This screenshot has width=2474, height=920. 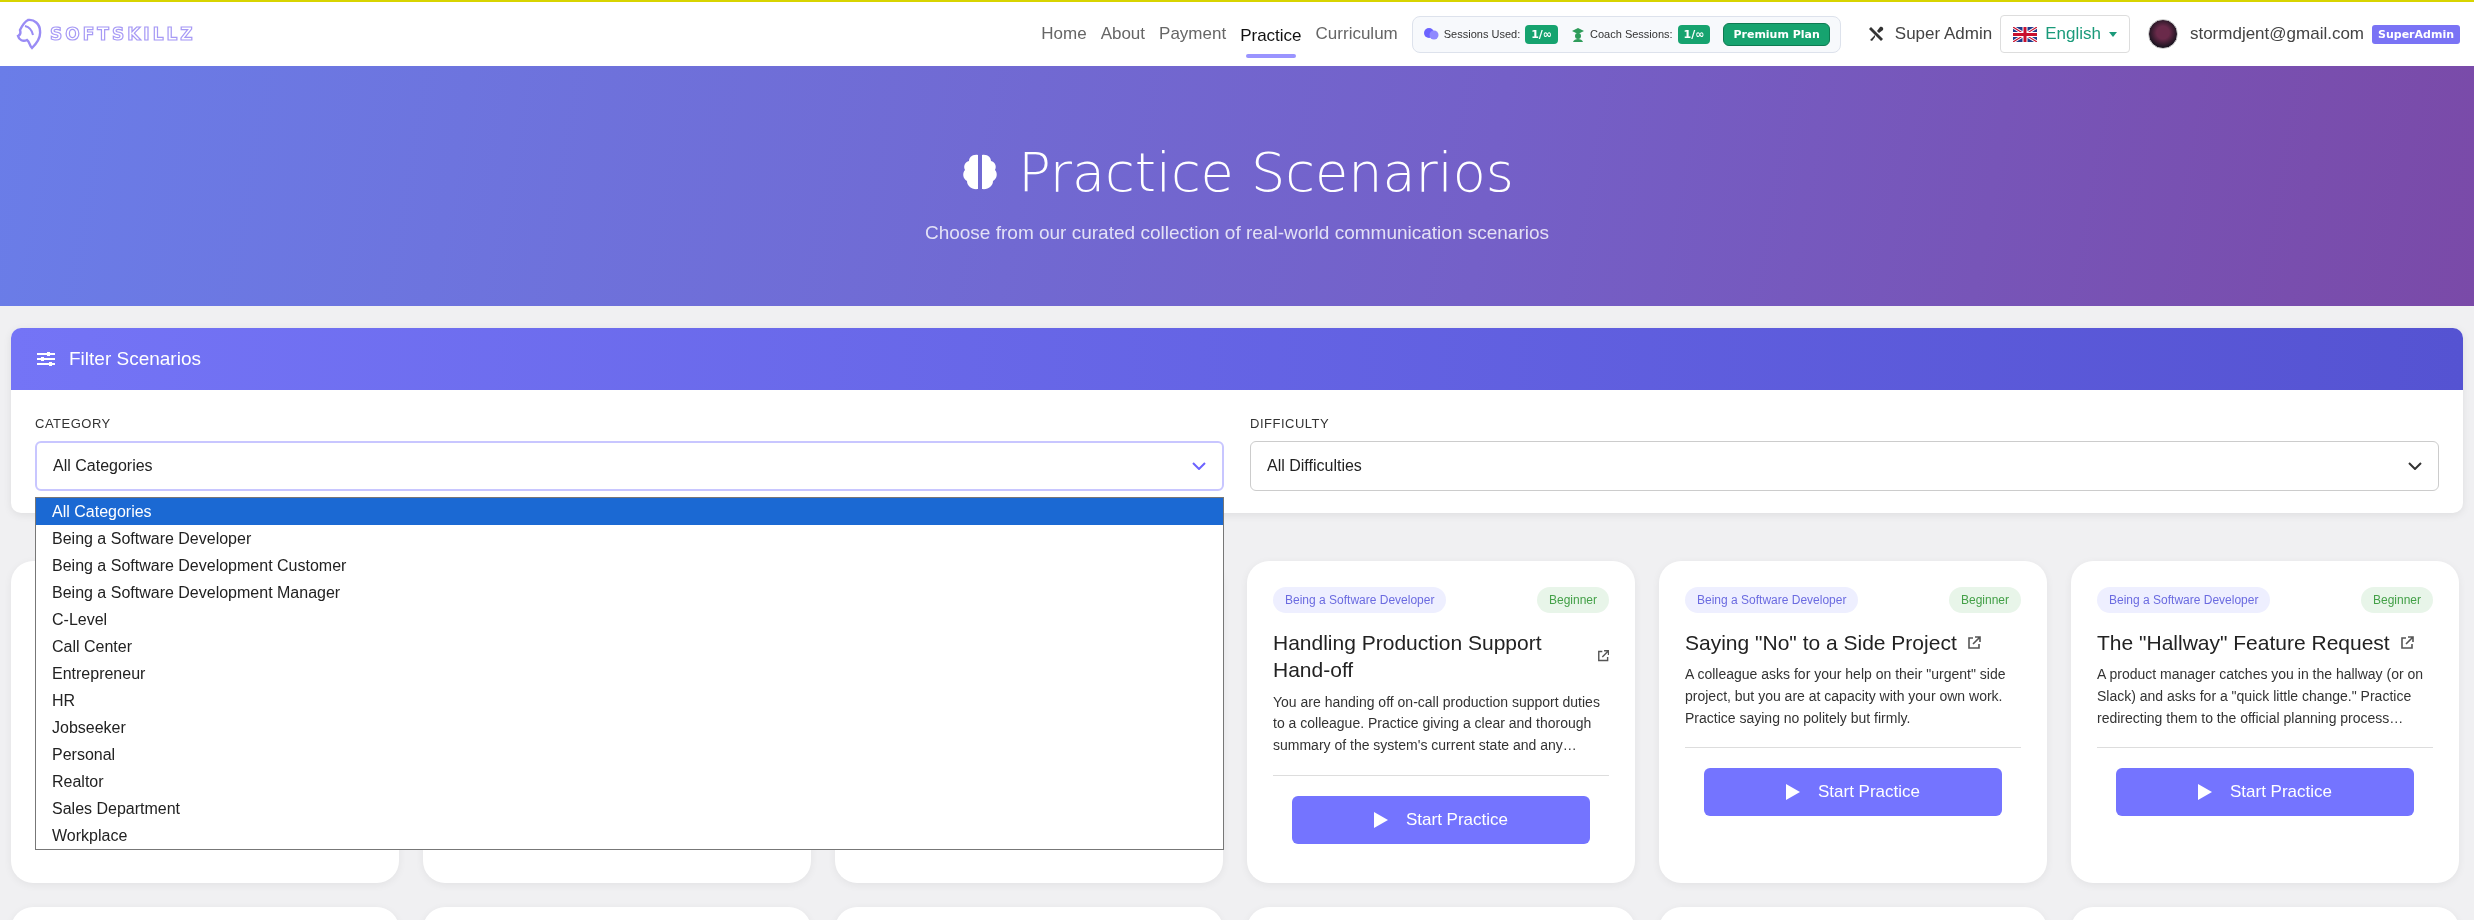 I want to click on caret-icon, so click(x=2112, y=34).